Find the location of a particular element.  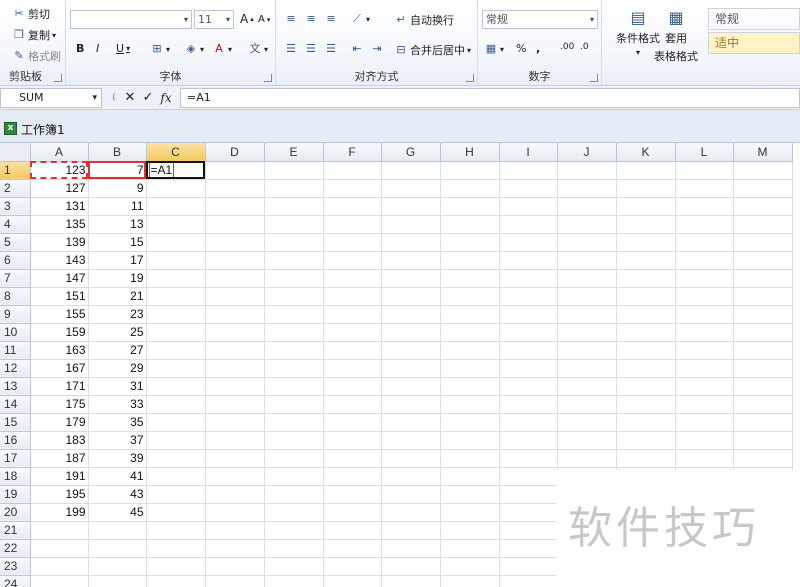

cell-i15 is located at coordinates (528, 422).